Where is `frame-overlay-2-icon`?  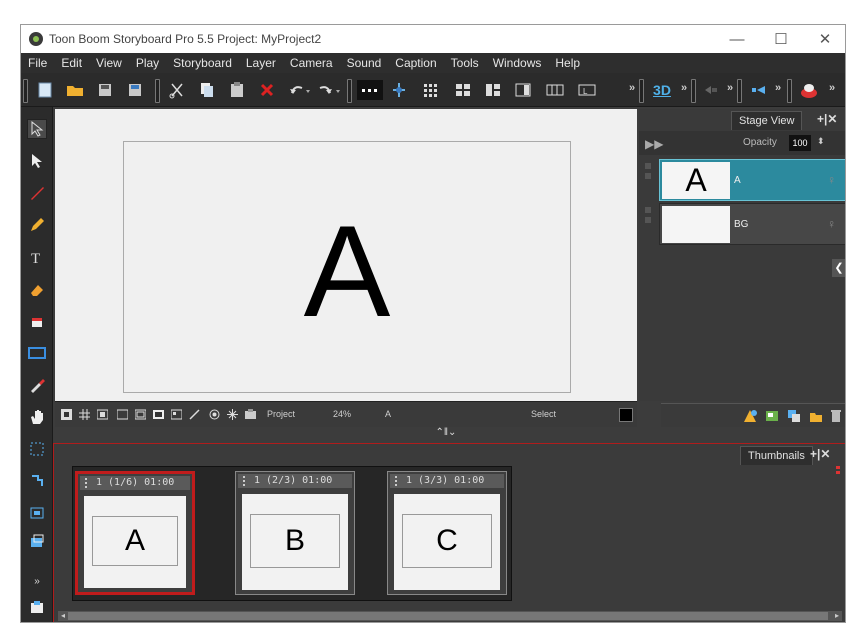
frame-overlay-2-icon is located at coordinates (140, 414).